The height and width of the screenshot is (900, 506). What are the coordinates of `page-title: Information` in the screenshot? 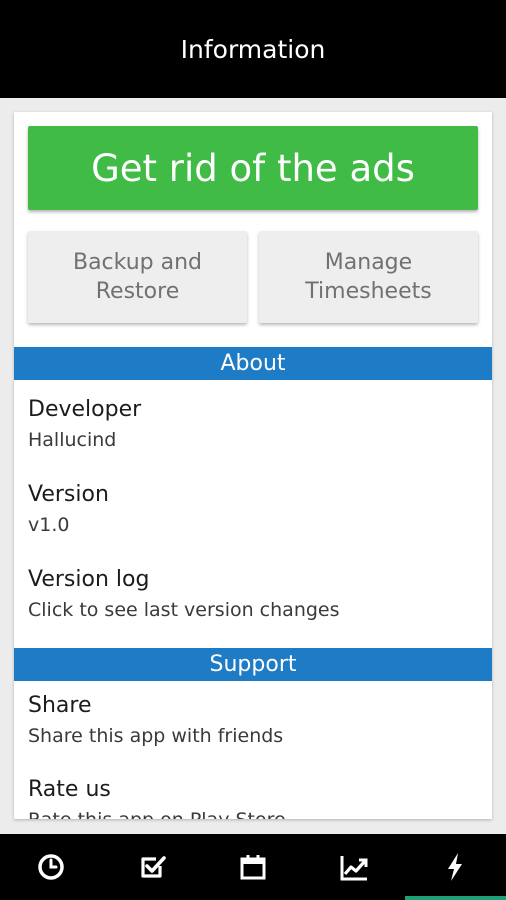 It's located at (253, 49).